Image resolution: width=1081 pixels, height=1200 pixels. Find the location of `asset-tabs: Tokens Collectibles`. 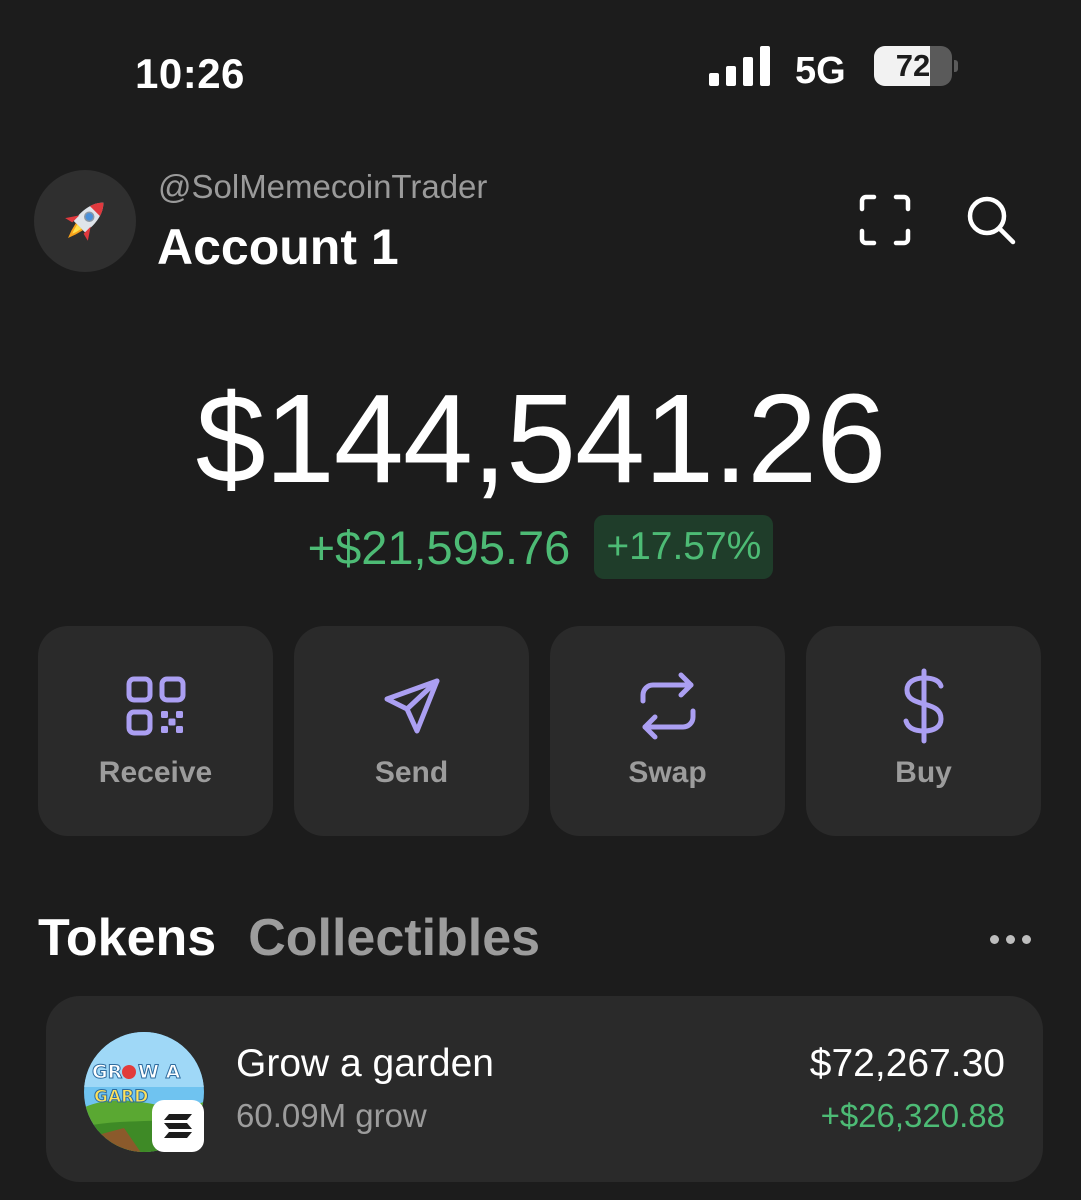

asset-tabs: Tokens Collectibles is located at coordinates (289, 938).